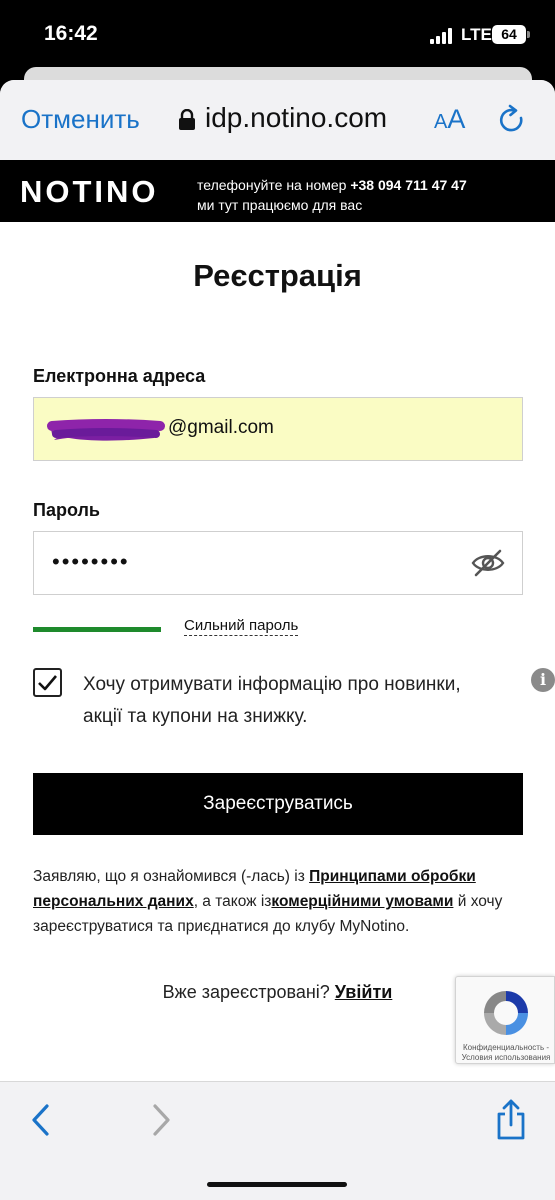  What do you see at coordinates (278, 563) in the screenshot?
I see `password-field: ••••••••` at bounding box center [278, 563].